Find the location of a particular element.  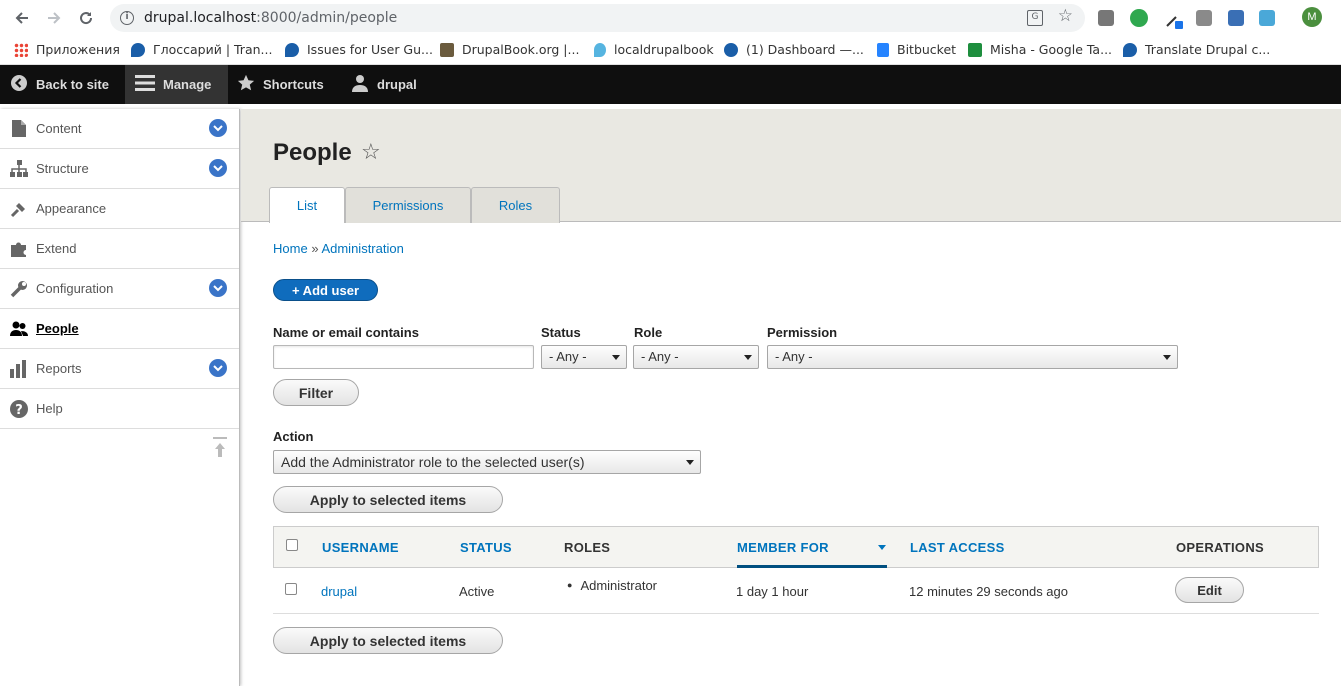

bookmark-apps: Приложения is located at coordinates (67, 49).